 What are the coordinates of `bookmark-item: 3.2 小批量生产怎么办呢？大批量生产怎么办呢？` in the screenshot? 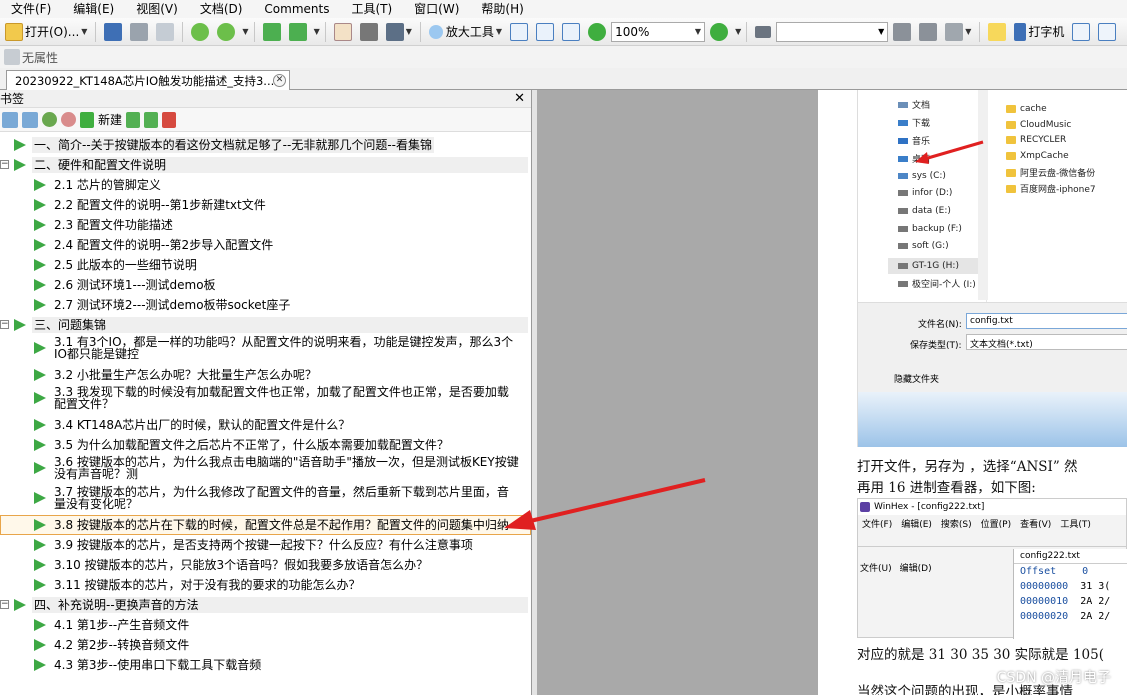 It's located at (265, 375).